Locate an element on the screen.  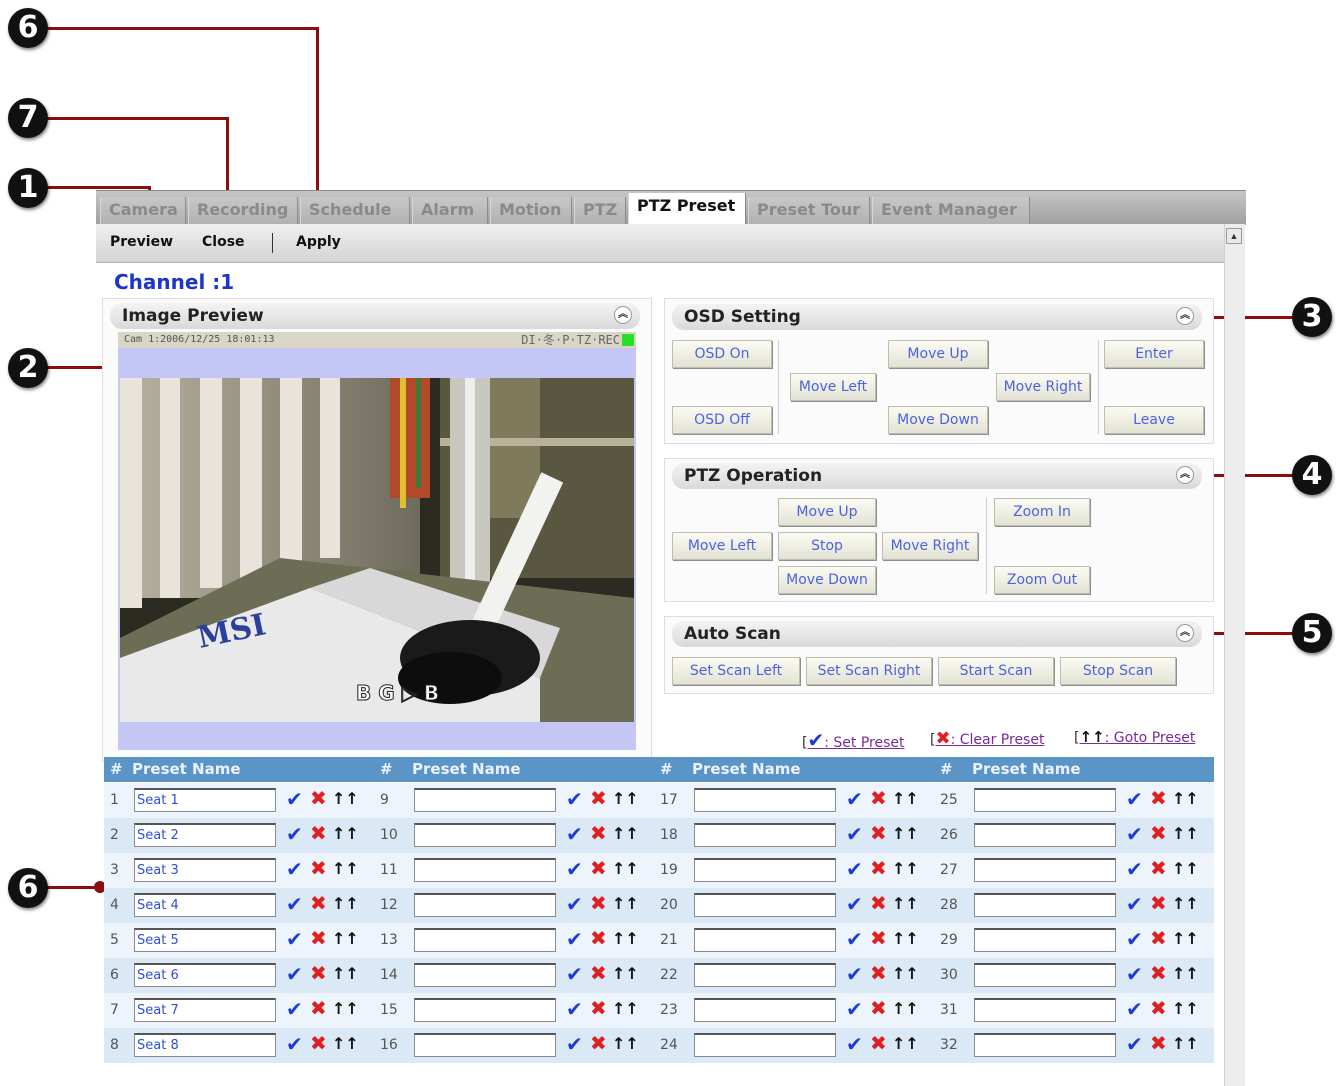
osd-move-left-button: Move Left is located at coordinates (833, 387).